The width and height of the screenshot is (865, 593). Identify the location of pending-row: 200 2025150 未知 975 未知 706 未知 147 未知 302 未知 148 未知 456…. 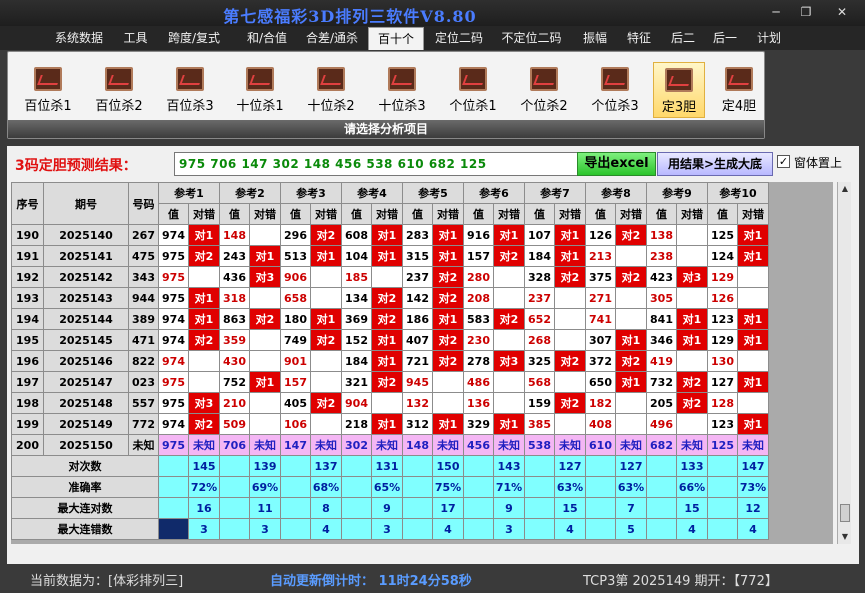
(390, 445).